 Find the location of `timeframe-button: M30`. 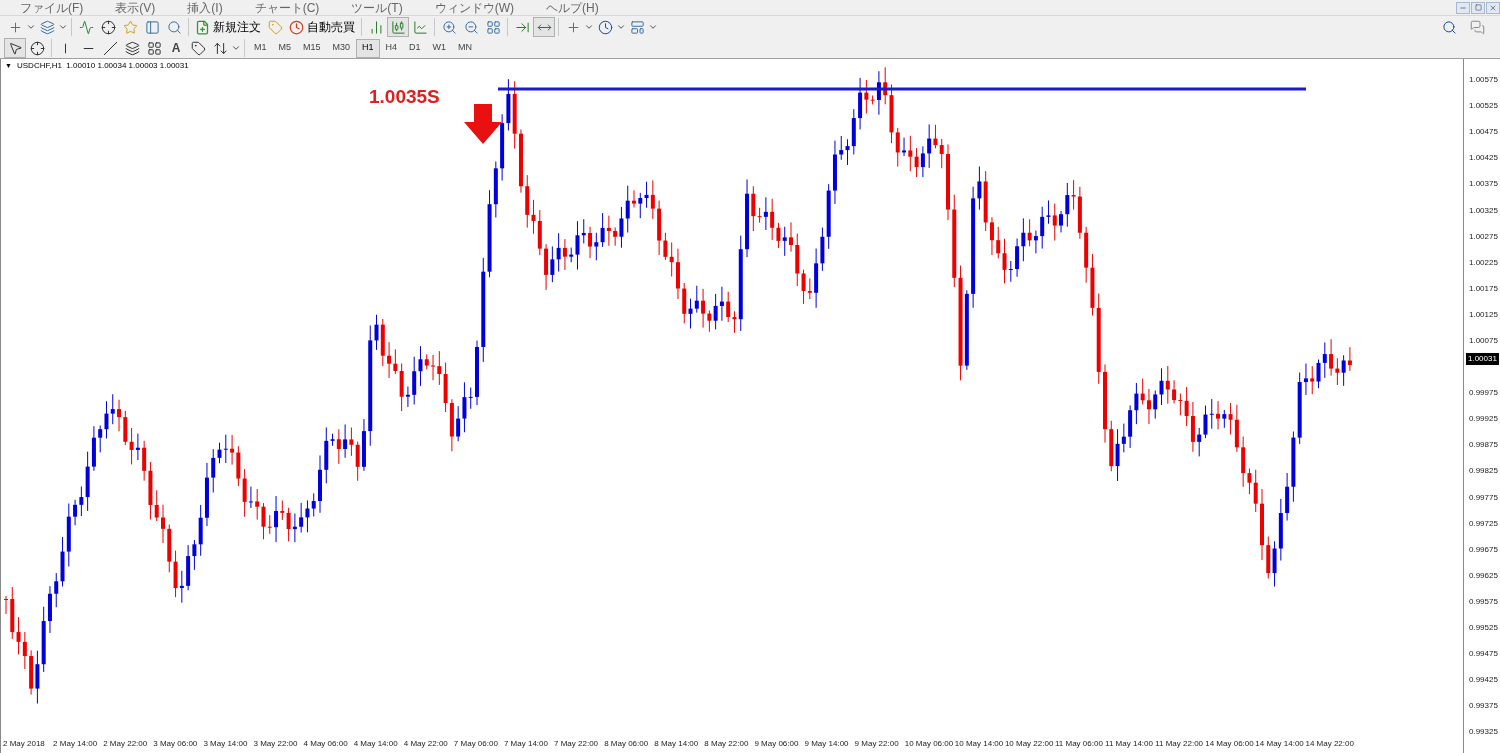

timeframe-button: M30 is located at coordinates (341, 48).